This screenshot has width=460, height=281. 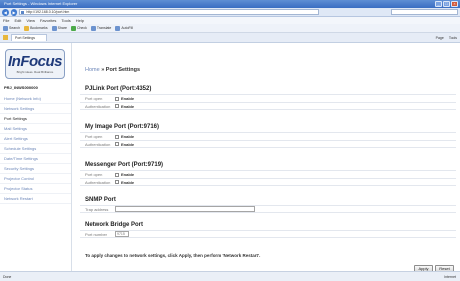 I want to click on logo-text: InFocus, so click(x=35, y=61).